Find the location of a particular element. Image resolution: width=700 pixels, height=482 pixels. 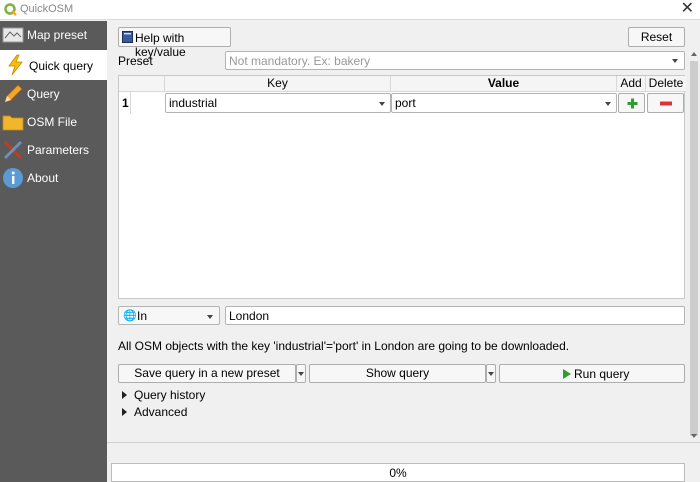

lightning-icon is located at coordinates (15, 65).